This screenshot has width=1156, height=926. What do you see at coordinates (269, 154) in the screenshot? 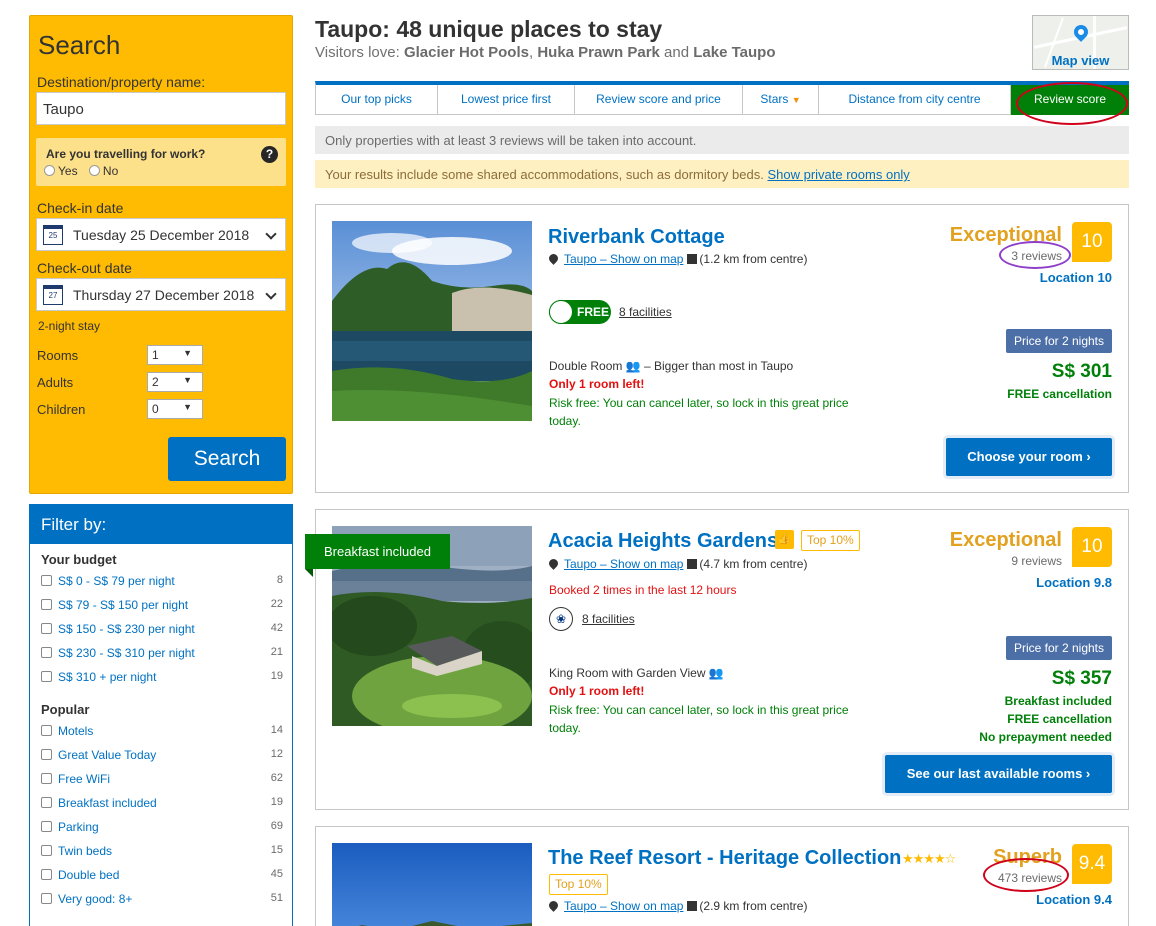
I see `help-icon: ?` at bounding box center [269, 154].